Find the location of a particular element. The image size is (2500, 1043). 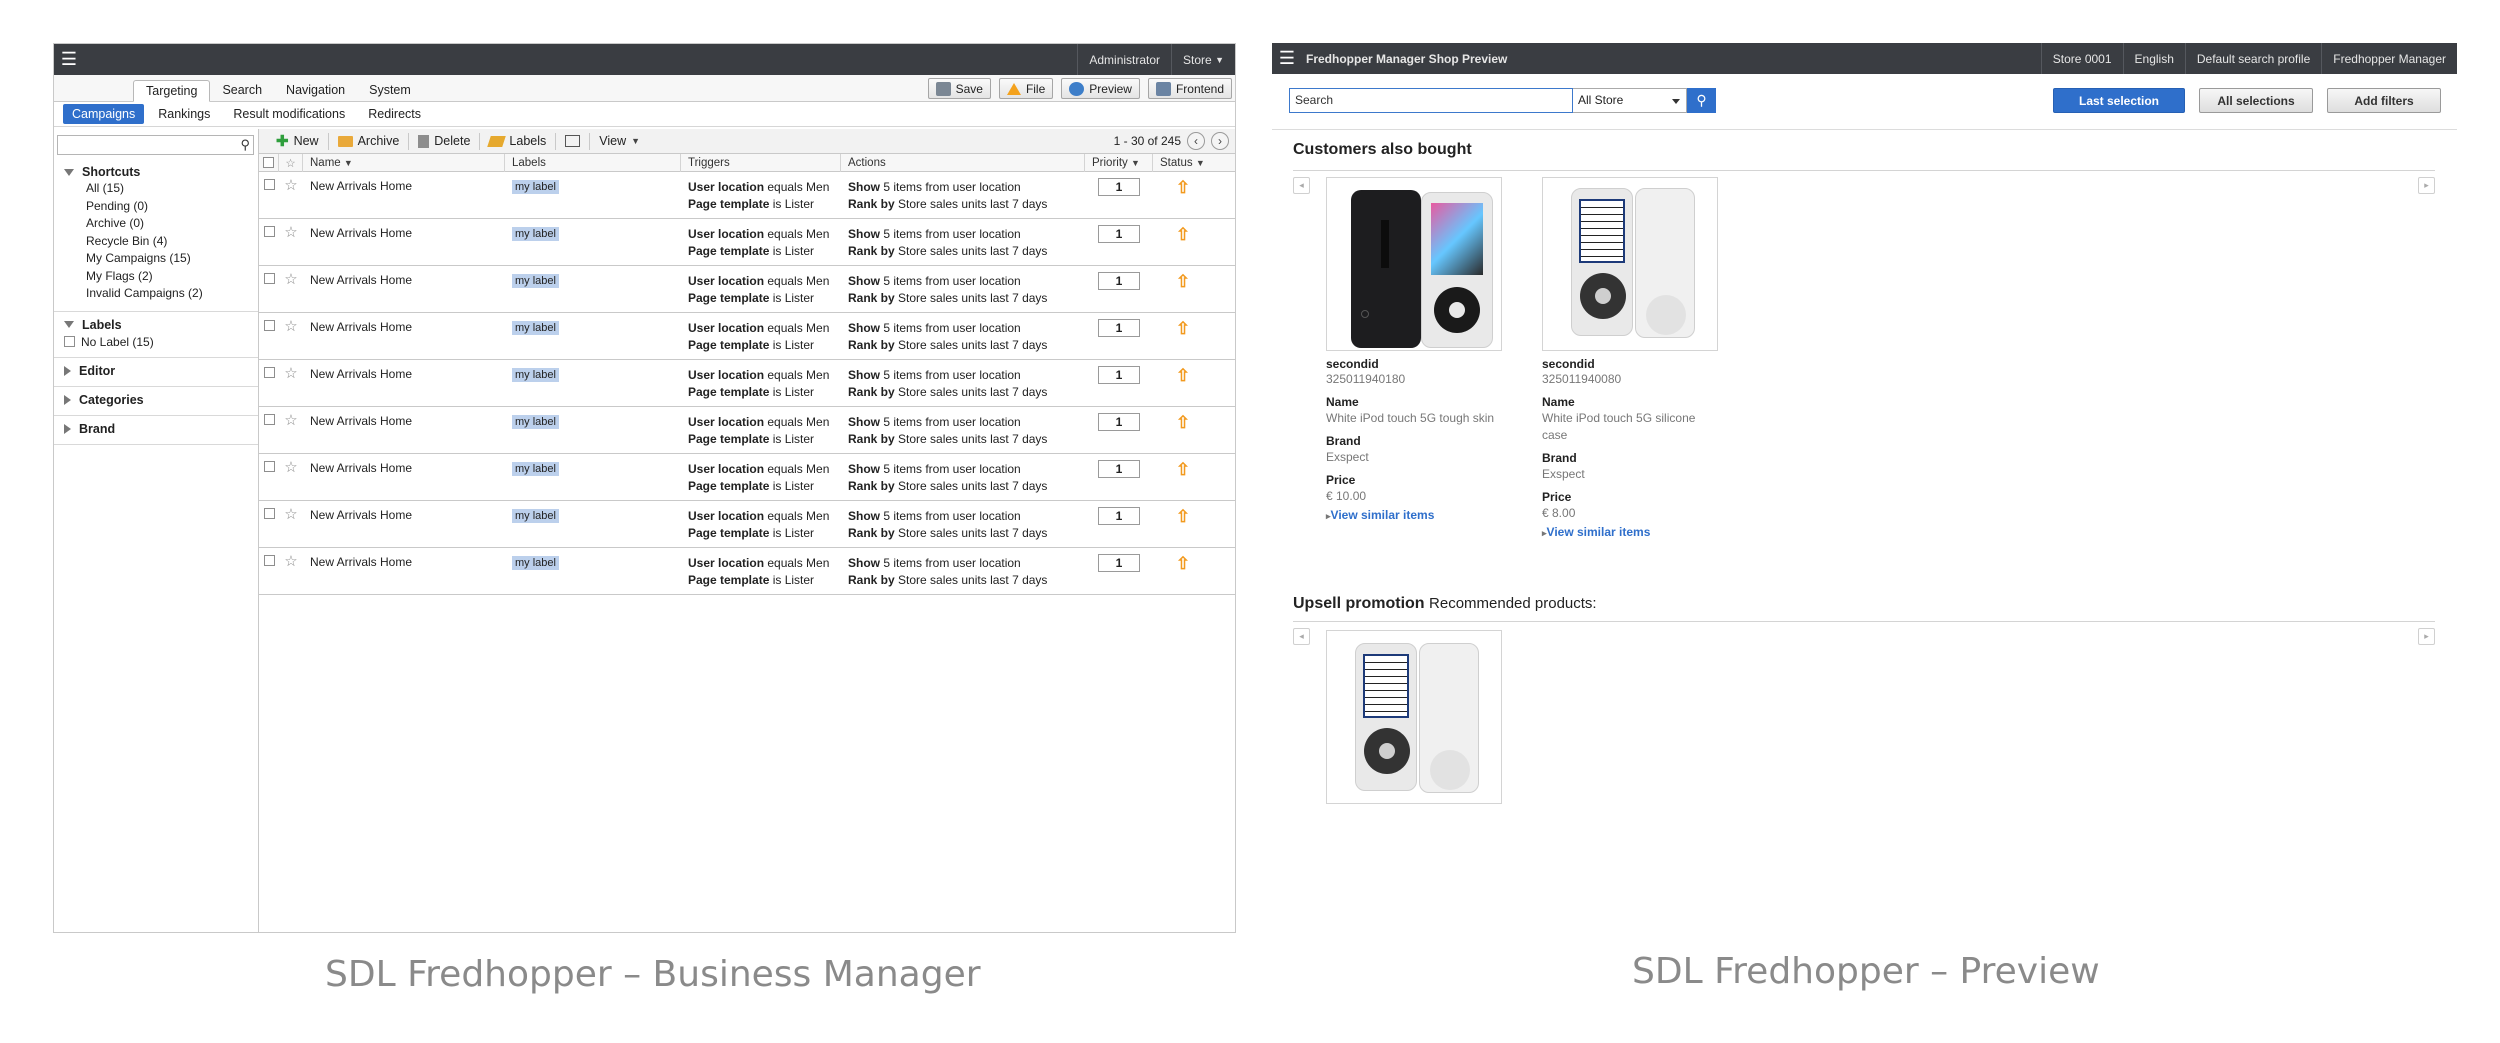

labels-header: Labels is located at coordinates (161, 325).